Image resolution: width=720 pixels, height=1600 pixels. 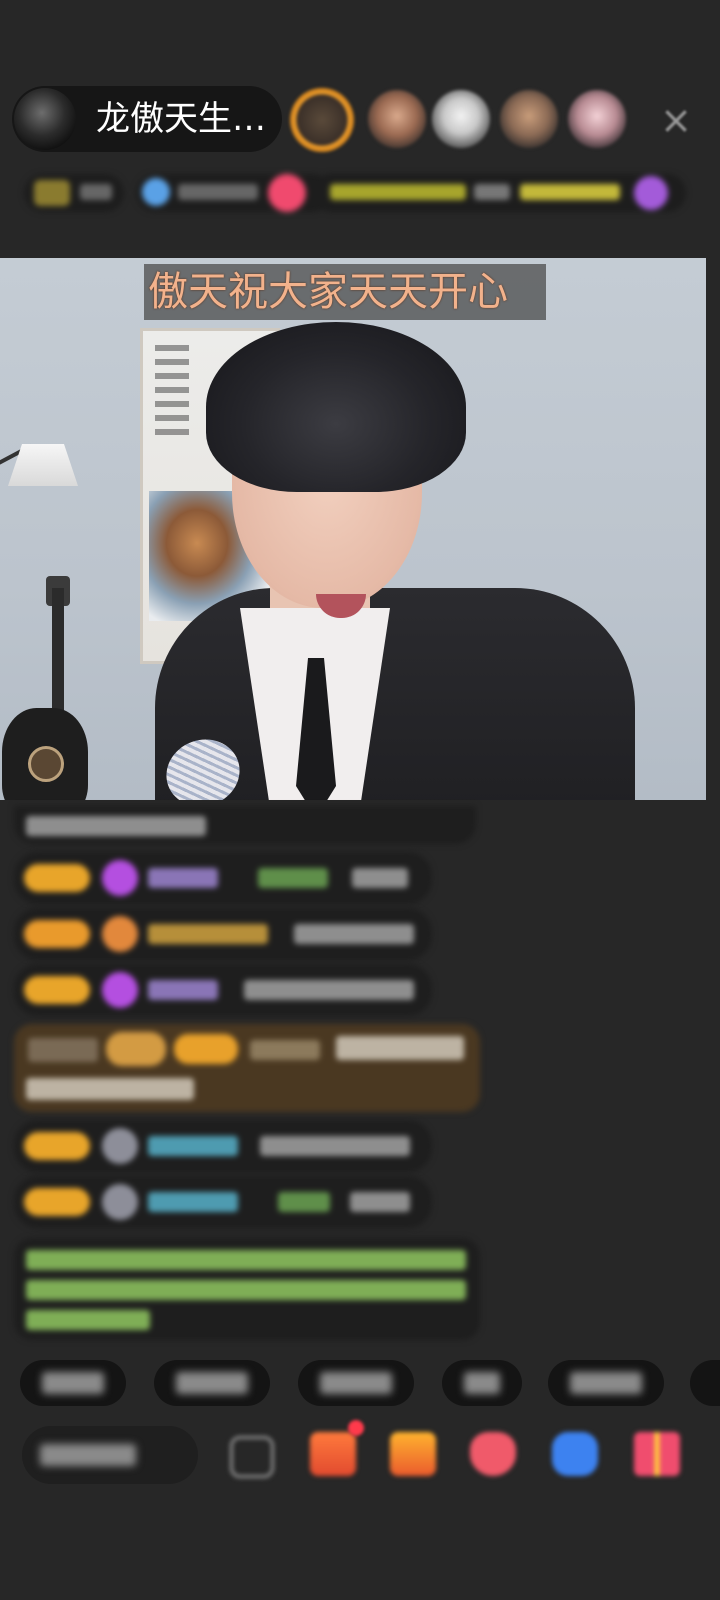 I want to click on gift-badge, so click(x=136, y=1049).